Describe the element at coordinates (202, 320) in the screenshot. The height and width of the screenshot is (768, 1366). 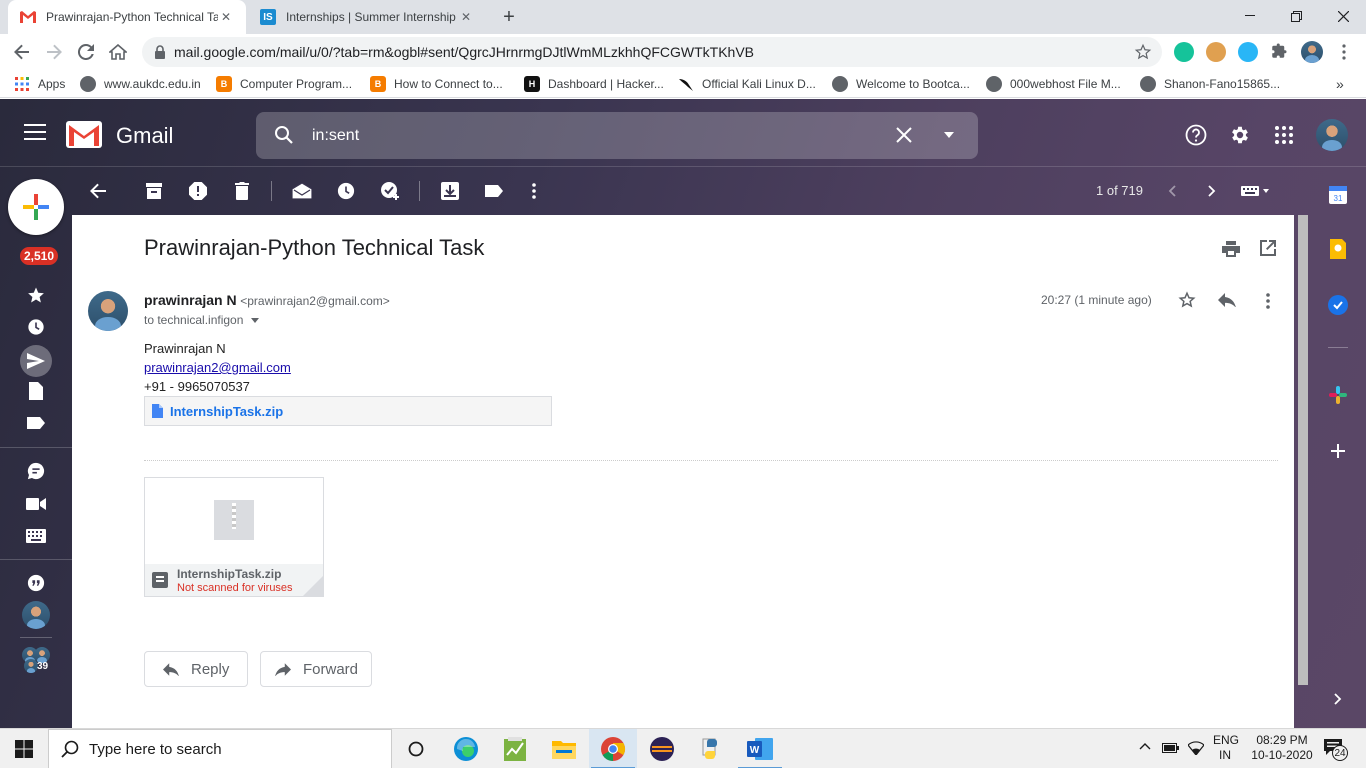
I see `recipient-line: to technical.infigon` at that location.